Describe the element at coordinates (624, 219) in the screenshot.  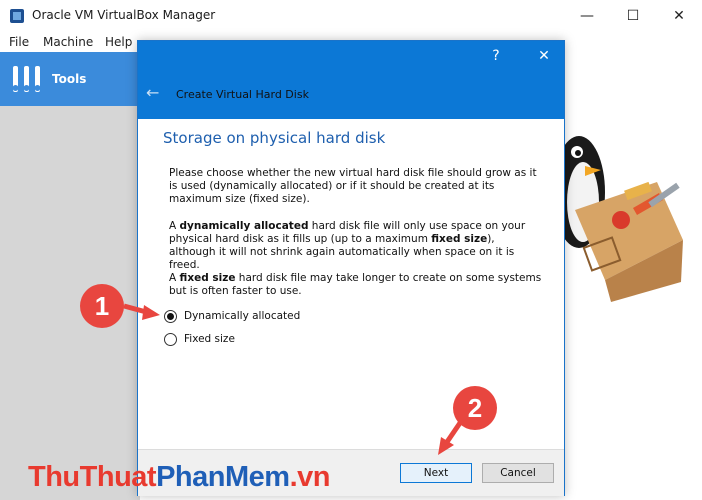
I see `virtualbox-toolbox-illustration` at that location.